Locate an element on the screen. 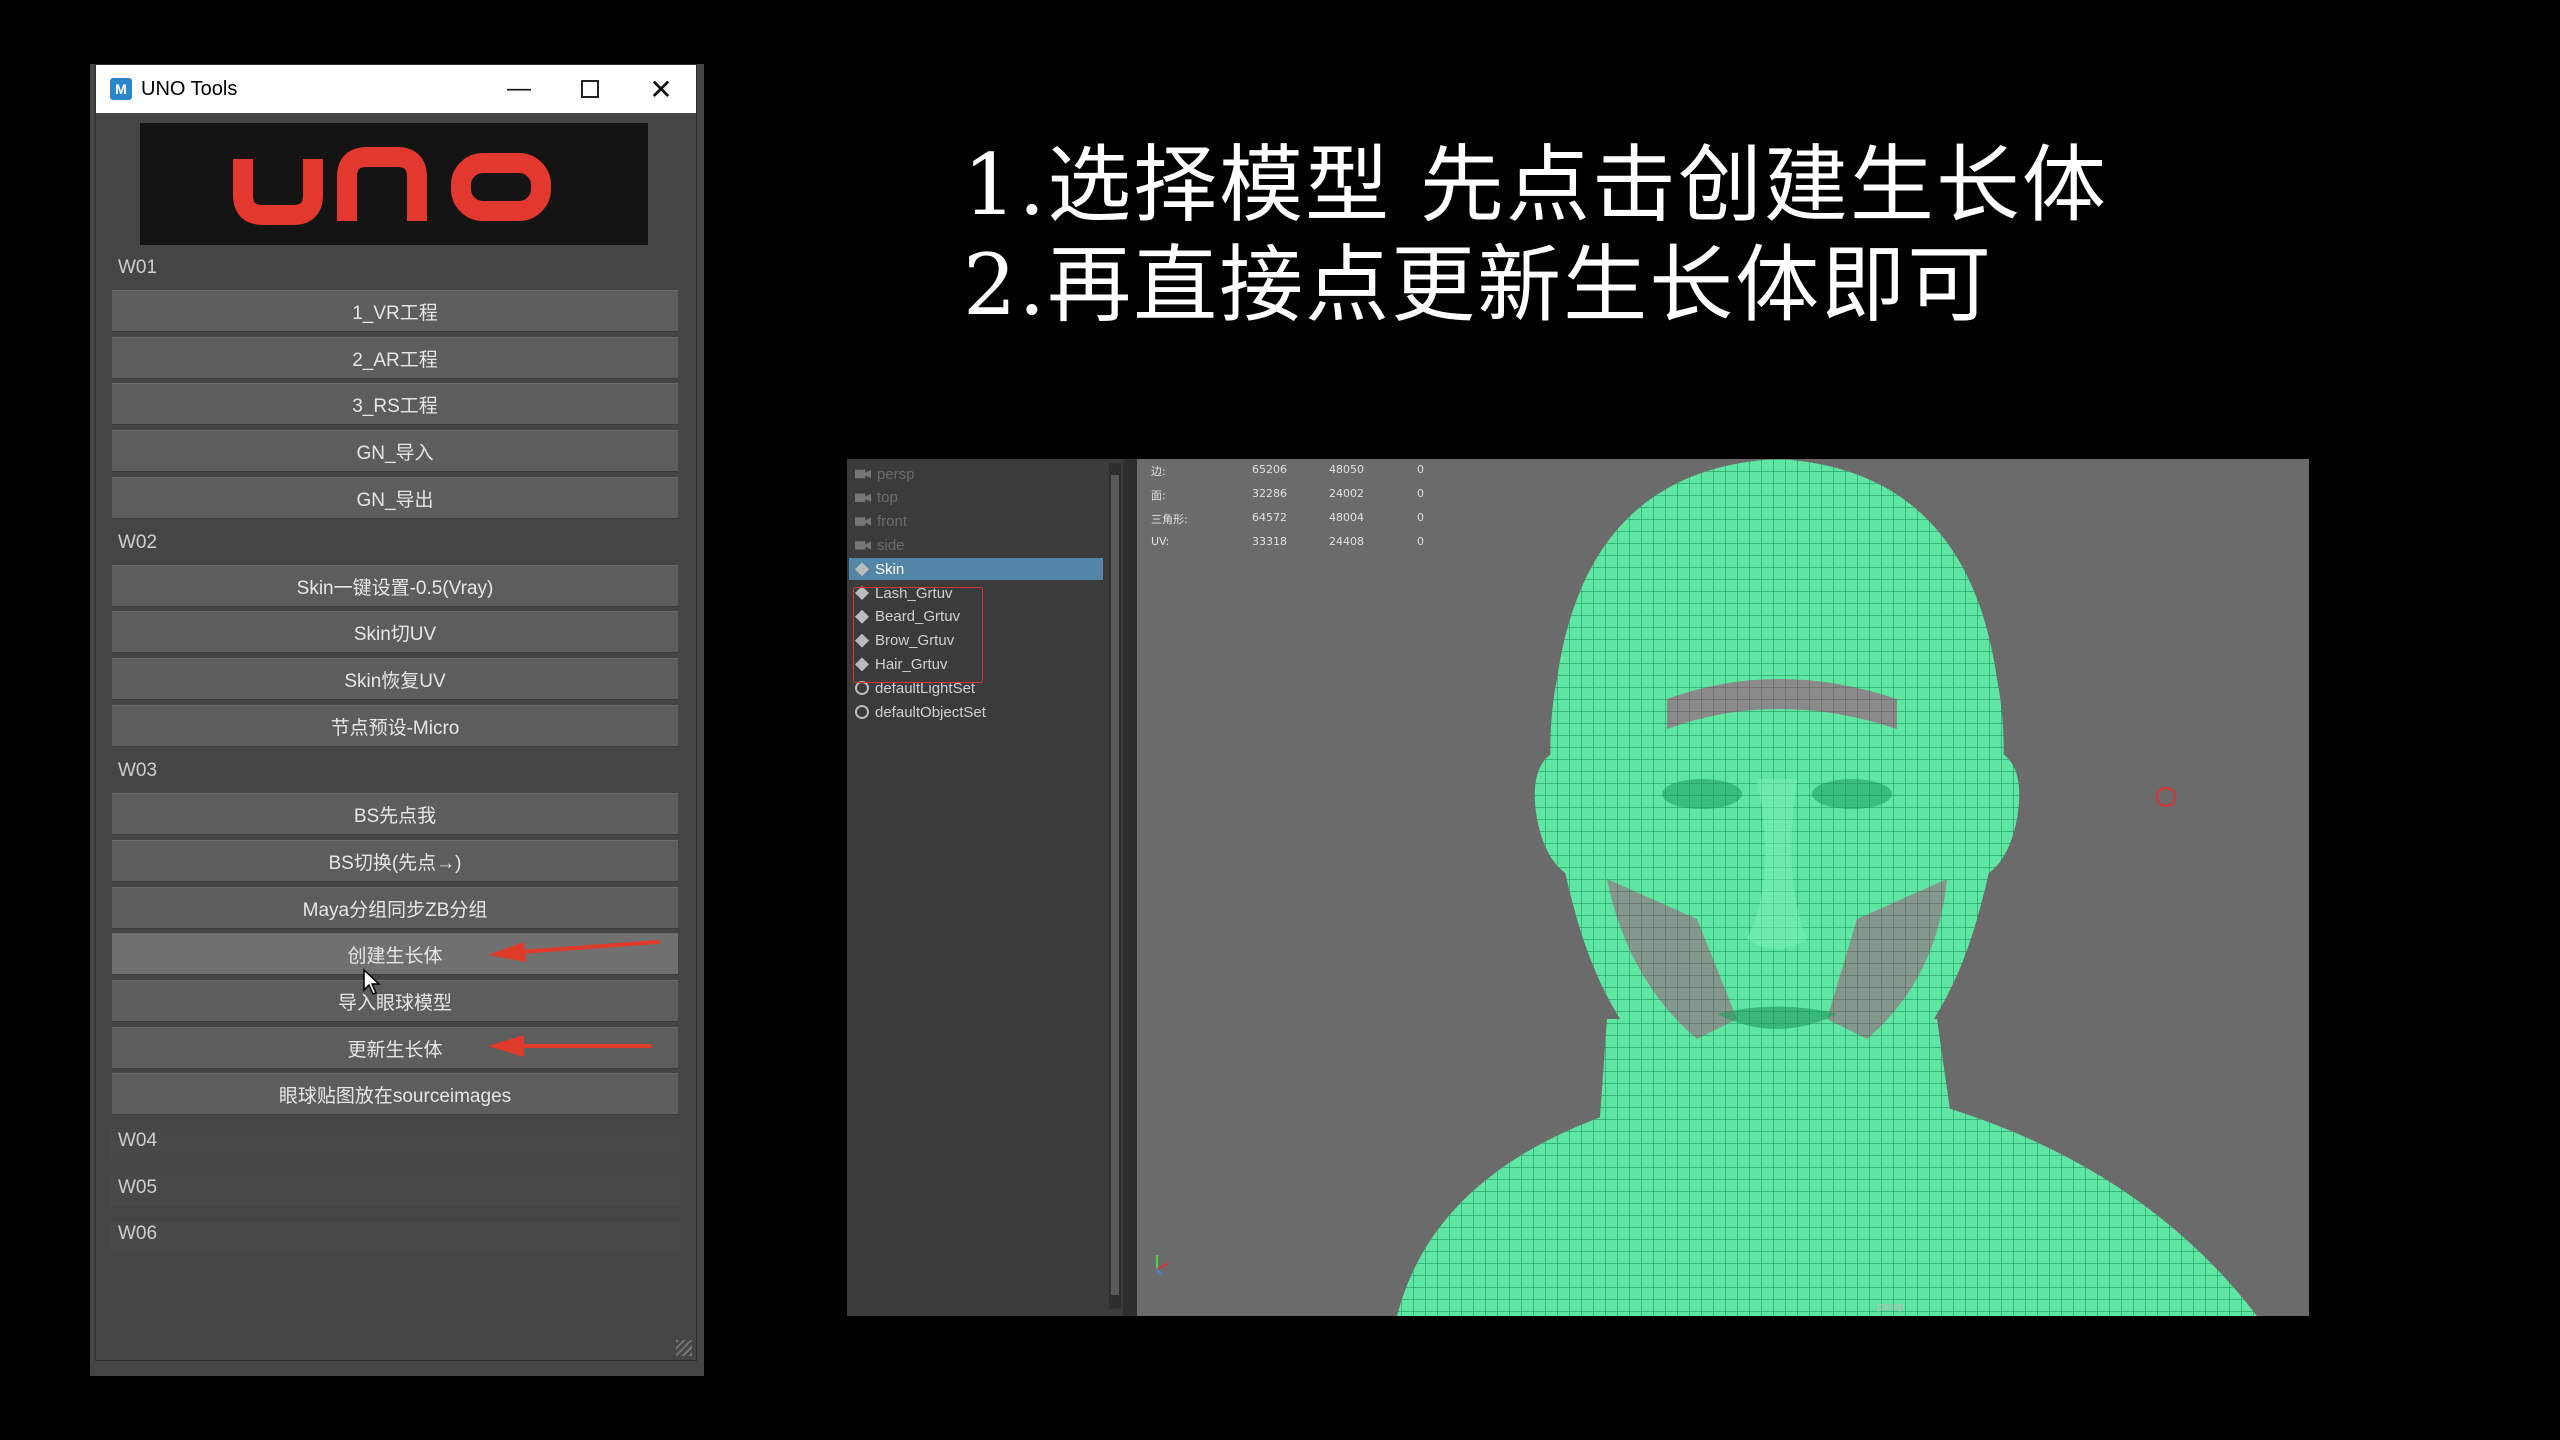 This screenshot has width=2560, height=1440. tool-button-eyeball-texture: 眼球贴图放在sourceimages is located at coordinates (395, 1094).